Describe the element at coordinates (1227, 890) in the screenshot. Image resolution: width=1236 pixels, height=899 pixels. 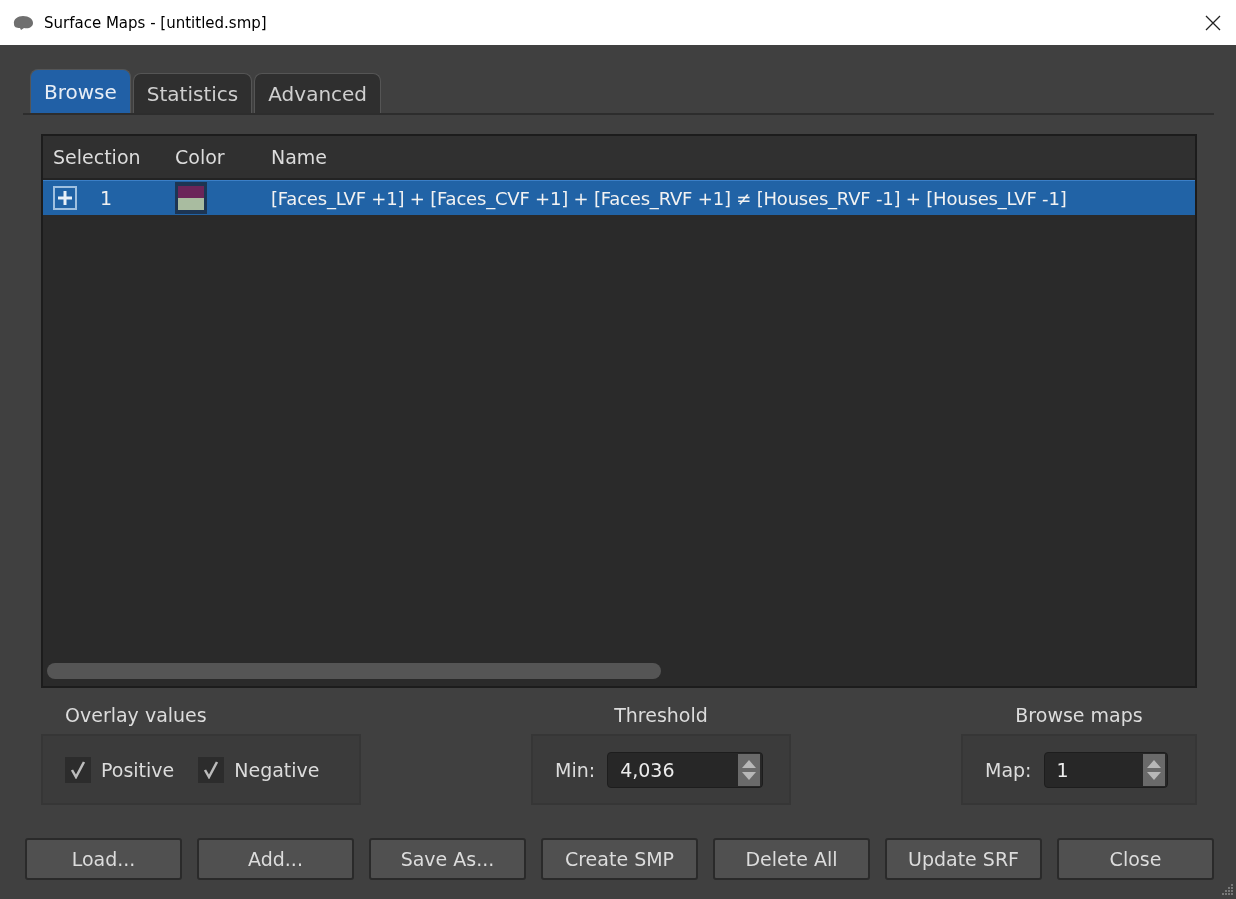
I see `resize-grip-icon` at that location.